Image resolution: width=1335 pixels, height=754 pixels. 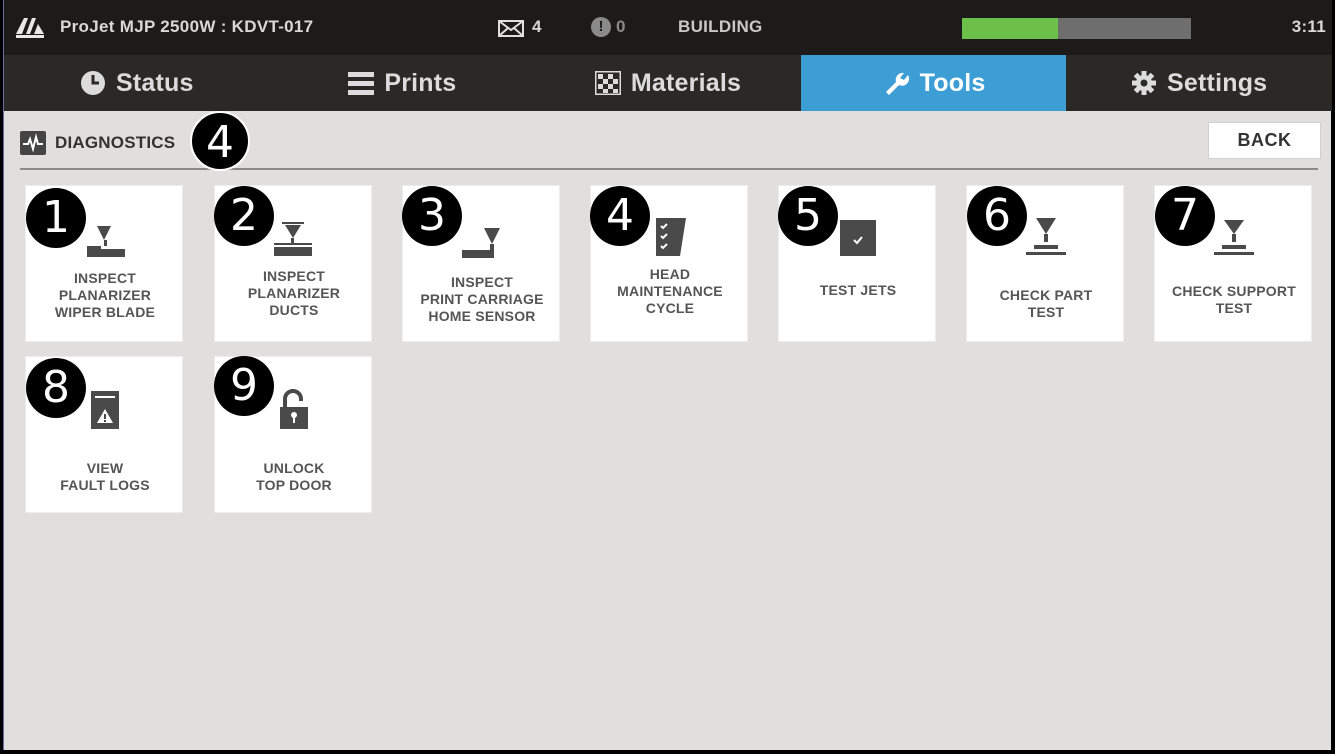 What do you see at coordinates (1217, 82) in the screenshot?
I see `tab-label: Settings` at bounding box center [1217, 82].